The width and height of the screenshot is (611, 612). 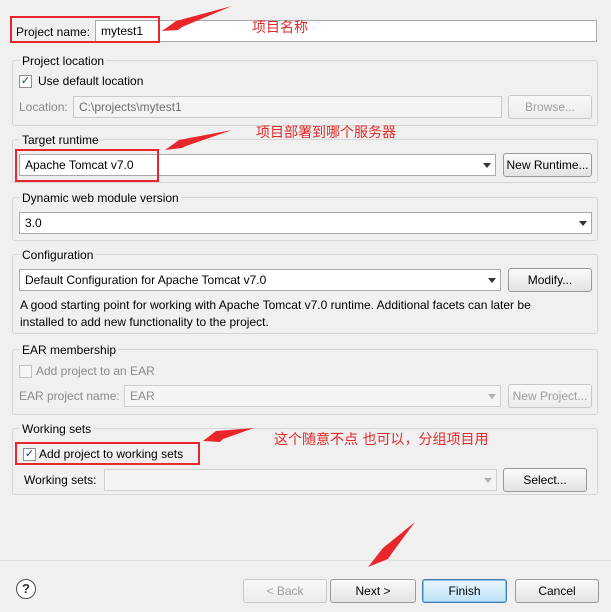 I want to click on add-to-ear-label: Add project to an EAR, so click(x=95, y=371).